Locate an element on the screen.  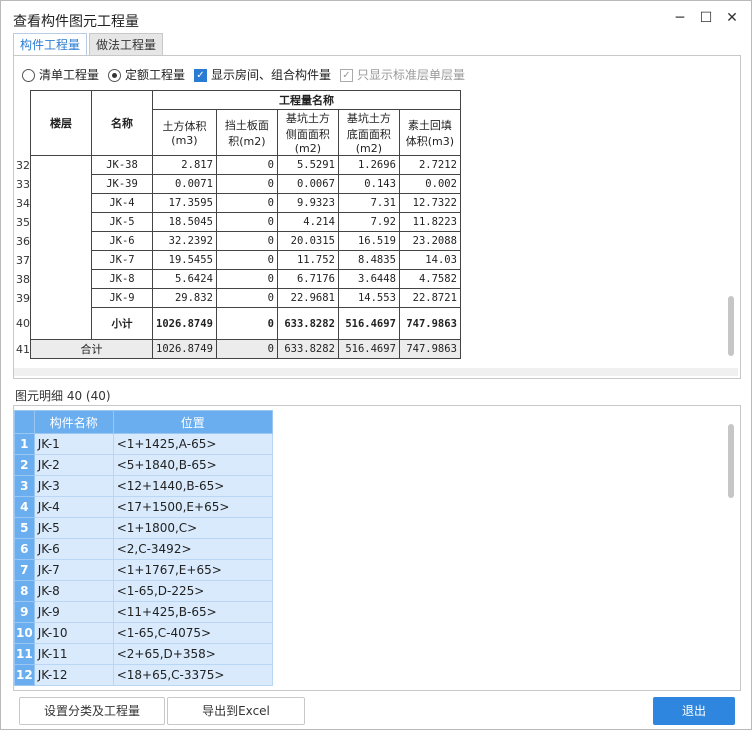
vertical-scrollbar is located at coordinates (731, 326).